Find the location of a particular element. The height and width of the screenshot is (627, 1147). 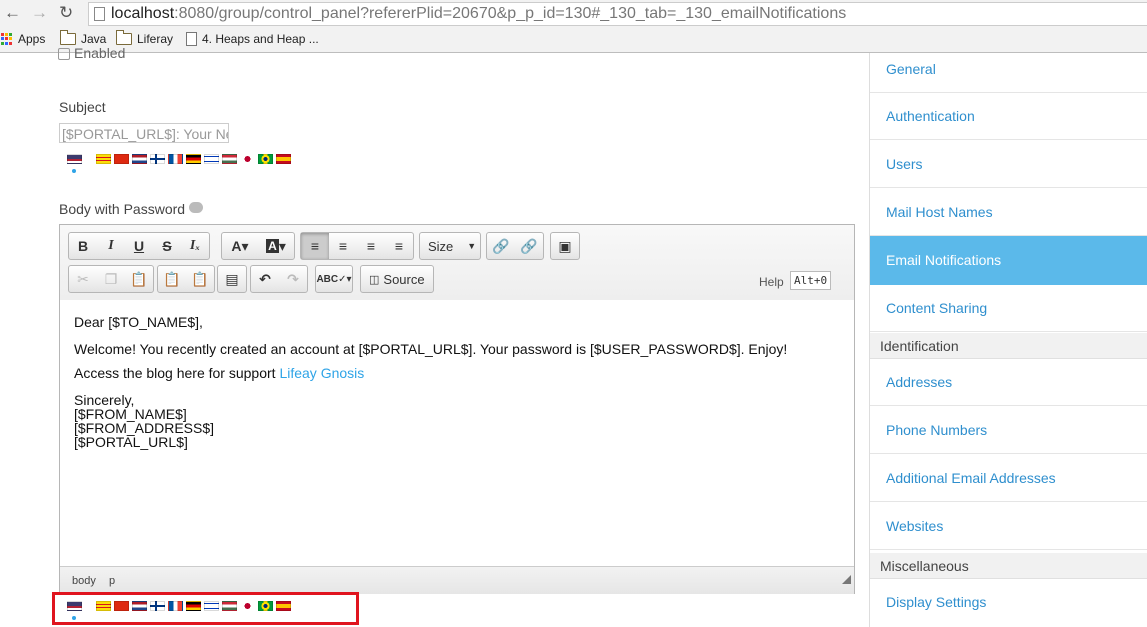

undo-icon: ↶ is located at coordinates (265, 279).